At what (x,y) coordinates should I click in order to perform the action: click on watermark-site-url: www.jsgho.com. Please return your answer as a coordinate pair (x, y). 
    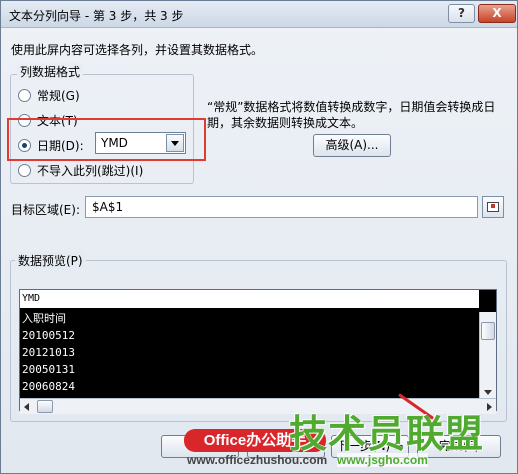
    Looking at the image, I should click on (382, 460).